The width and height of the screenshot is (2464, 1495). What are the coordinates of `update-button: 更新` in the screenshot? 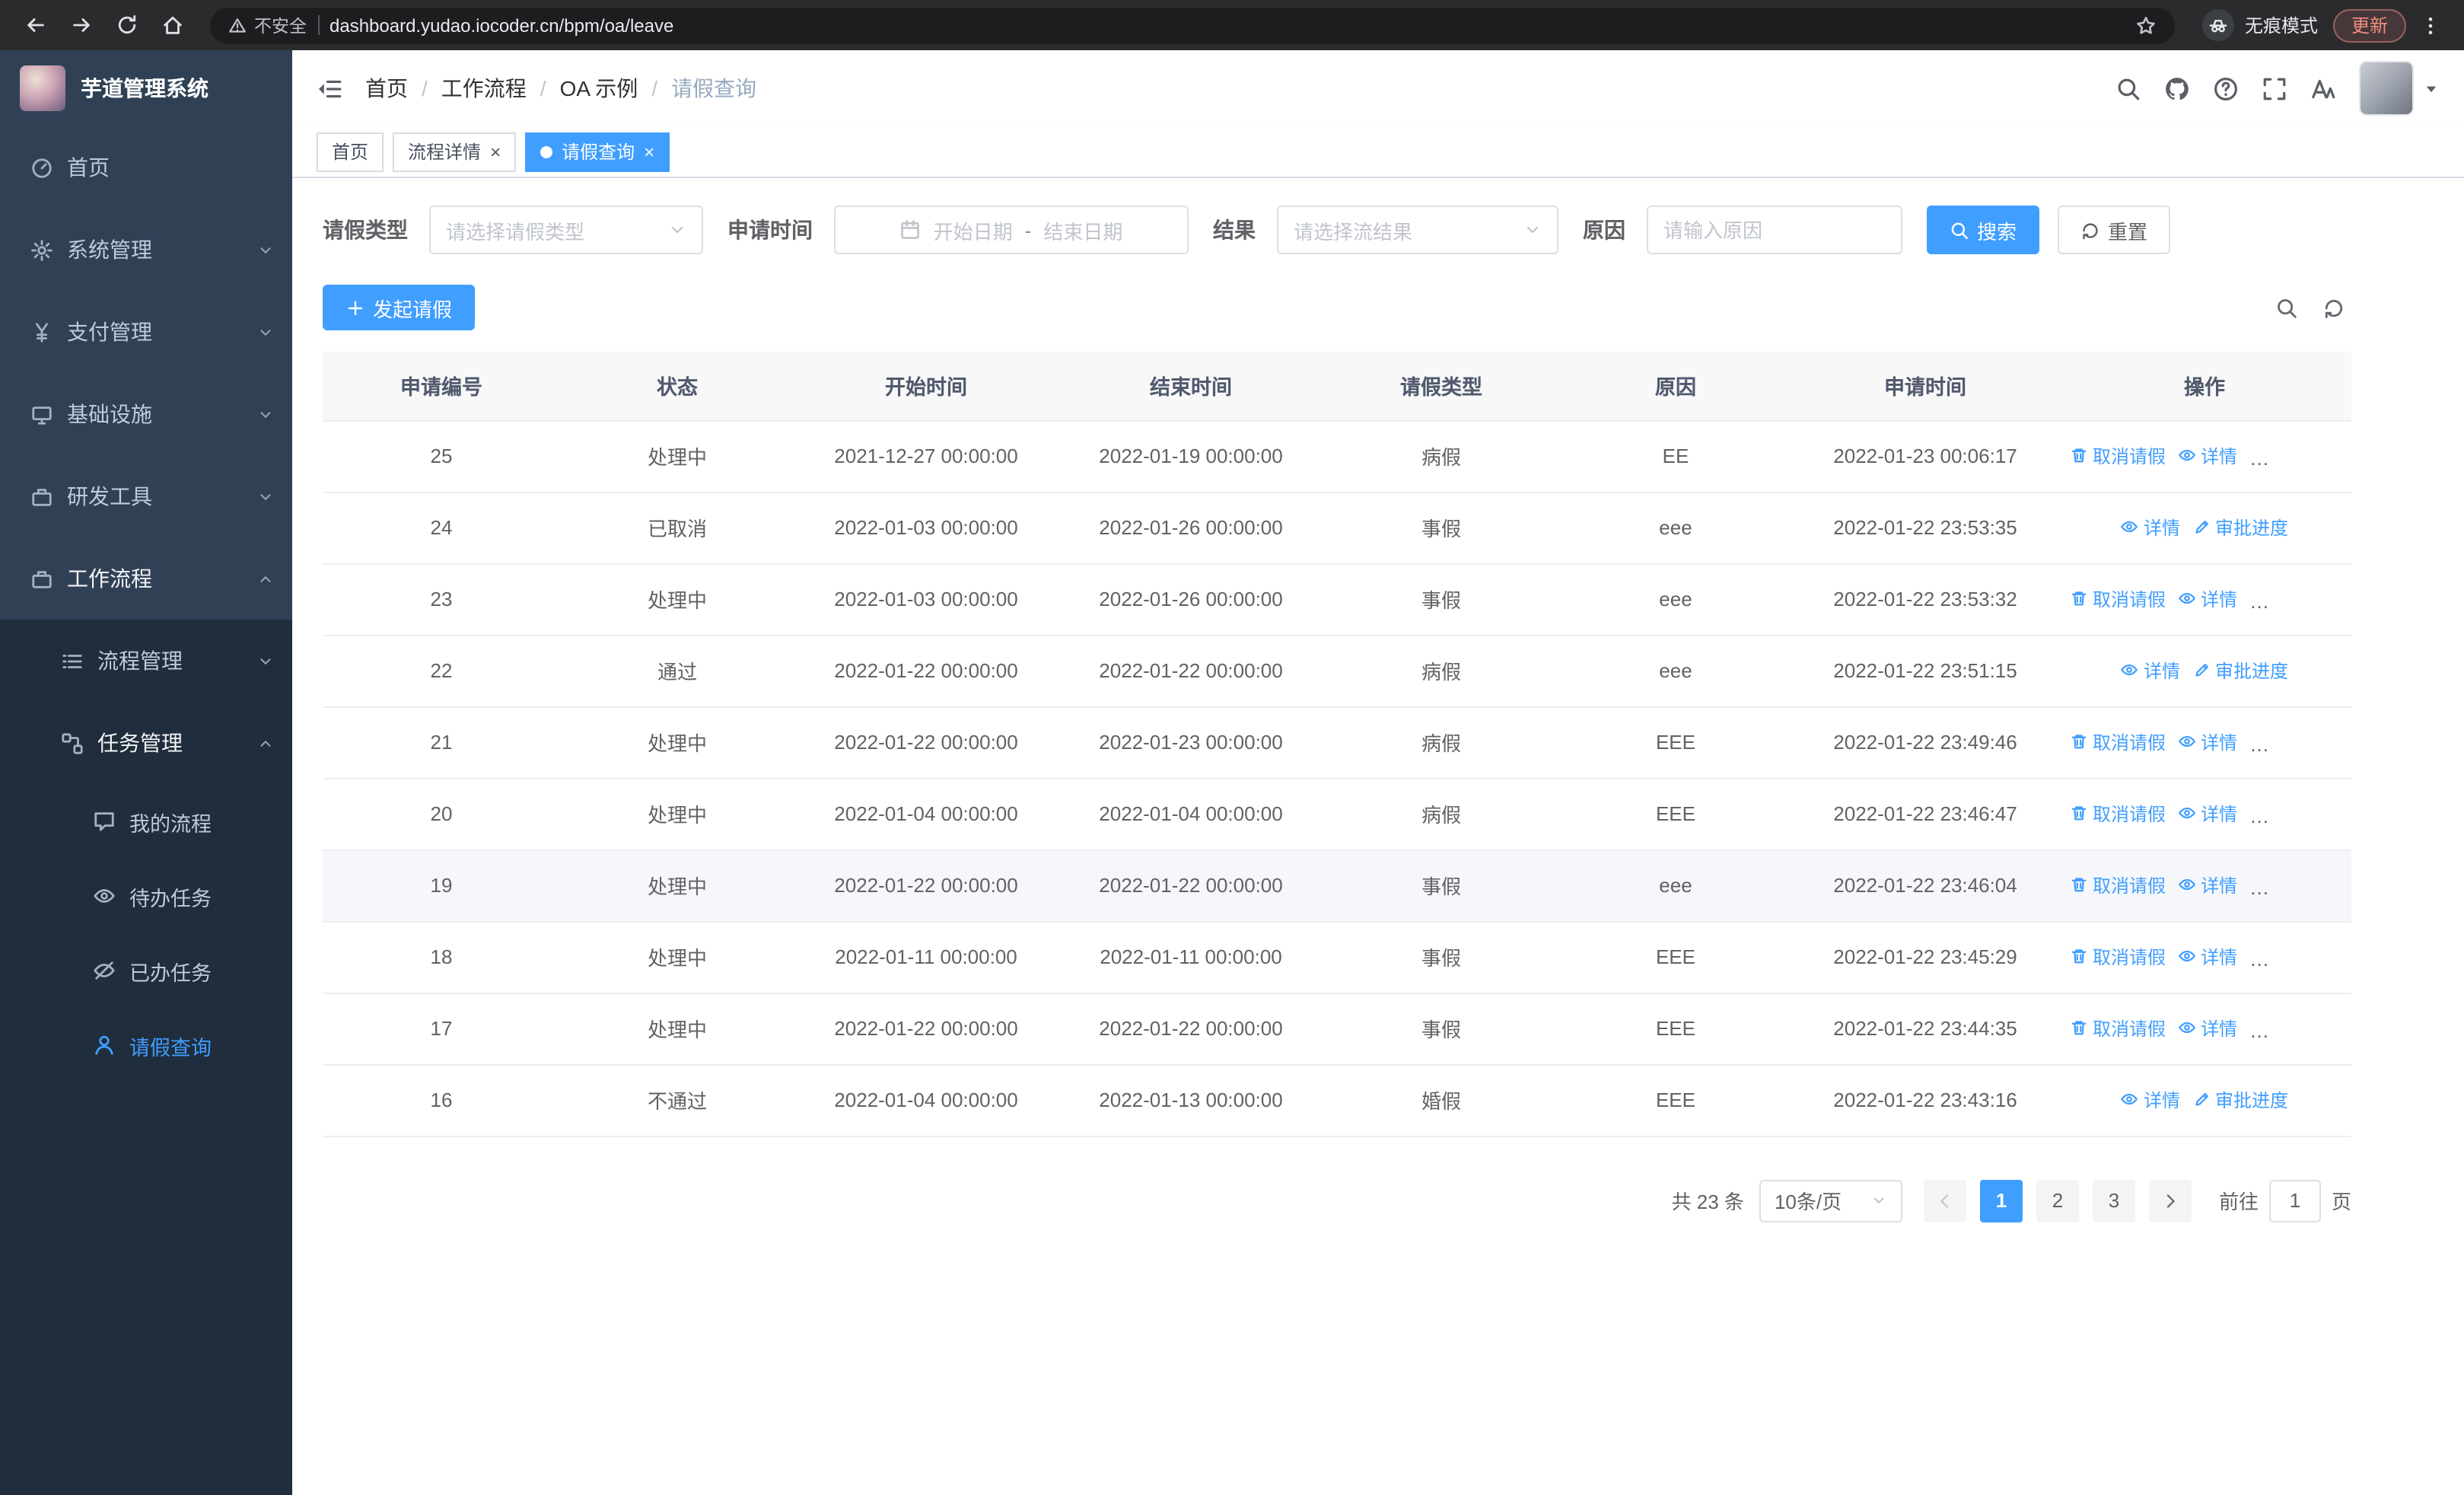 It's located at (2369, 25).